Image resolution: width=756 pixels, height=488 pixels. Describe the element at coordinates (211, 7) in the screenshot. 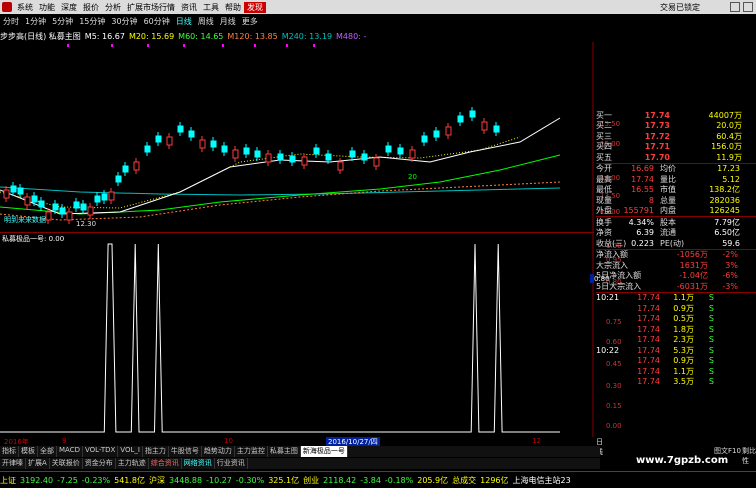

I see `menu-item-tools: 工具` at that location.